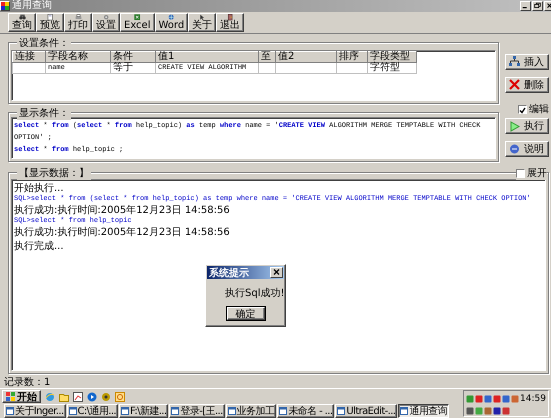  I want to click on delete-button: 删除, so click(527, 84).